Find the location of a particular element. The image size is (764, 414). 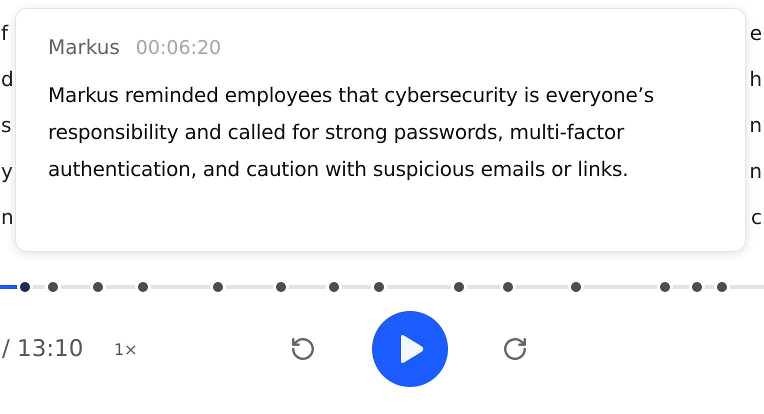

speed-button: 1× is located at coordinates (201, 349).